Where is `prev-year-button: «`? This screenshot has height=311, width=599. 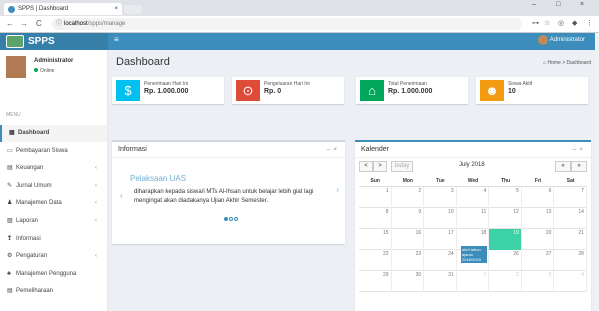 prev-year-button: « is located at coordinates (563, 166).